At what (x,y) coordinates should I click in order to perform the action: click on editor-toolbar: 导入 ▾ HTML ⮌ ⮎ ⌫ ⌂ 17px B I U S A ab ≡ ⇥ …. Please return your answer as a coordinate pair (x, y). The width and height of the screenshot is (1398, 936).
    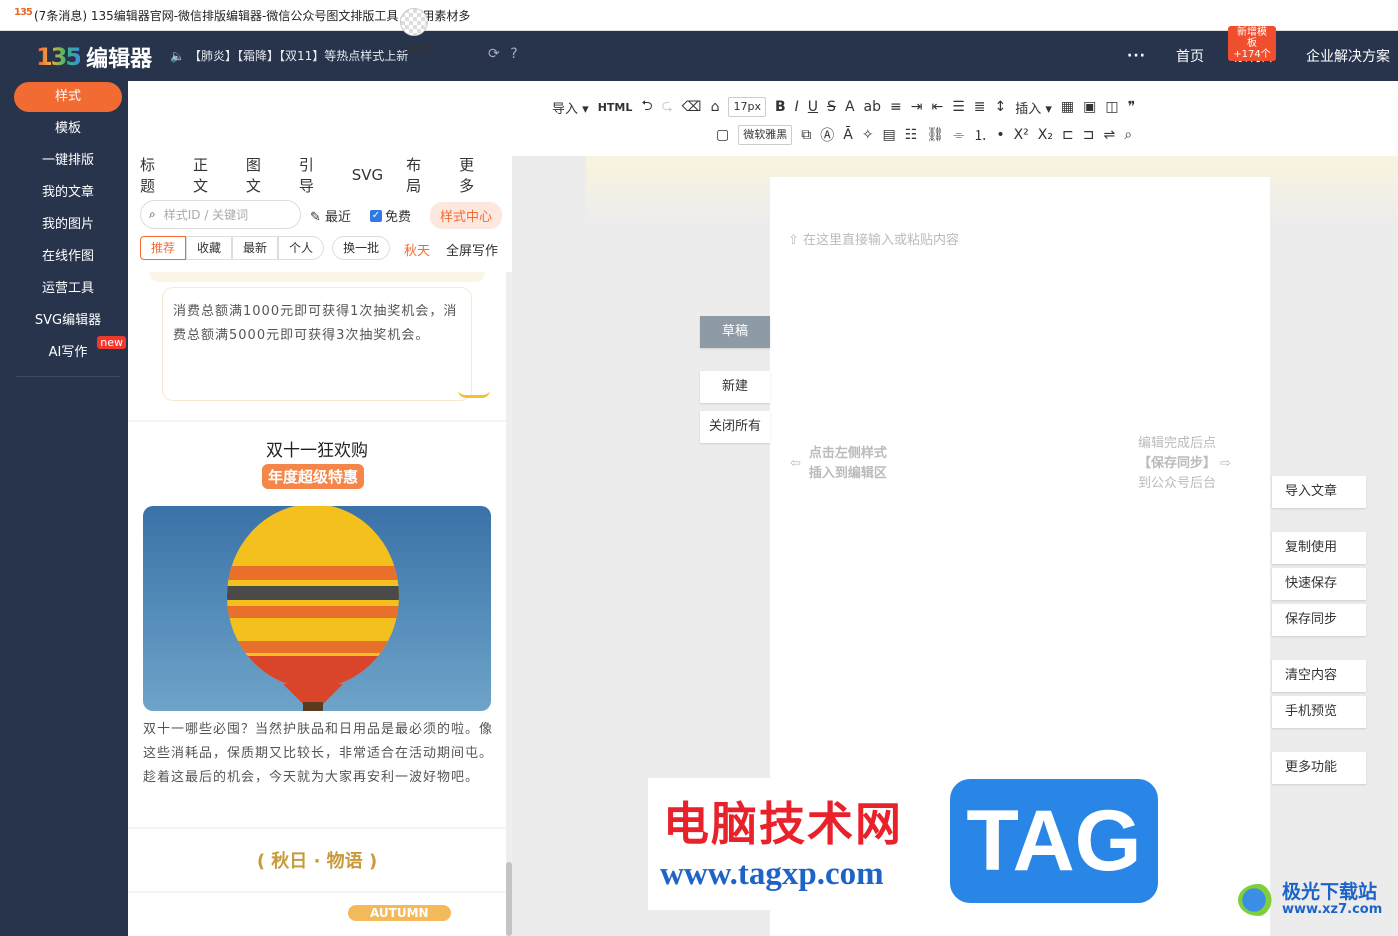
    Looking at the image, I should click on (763, 118).